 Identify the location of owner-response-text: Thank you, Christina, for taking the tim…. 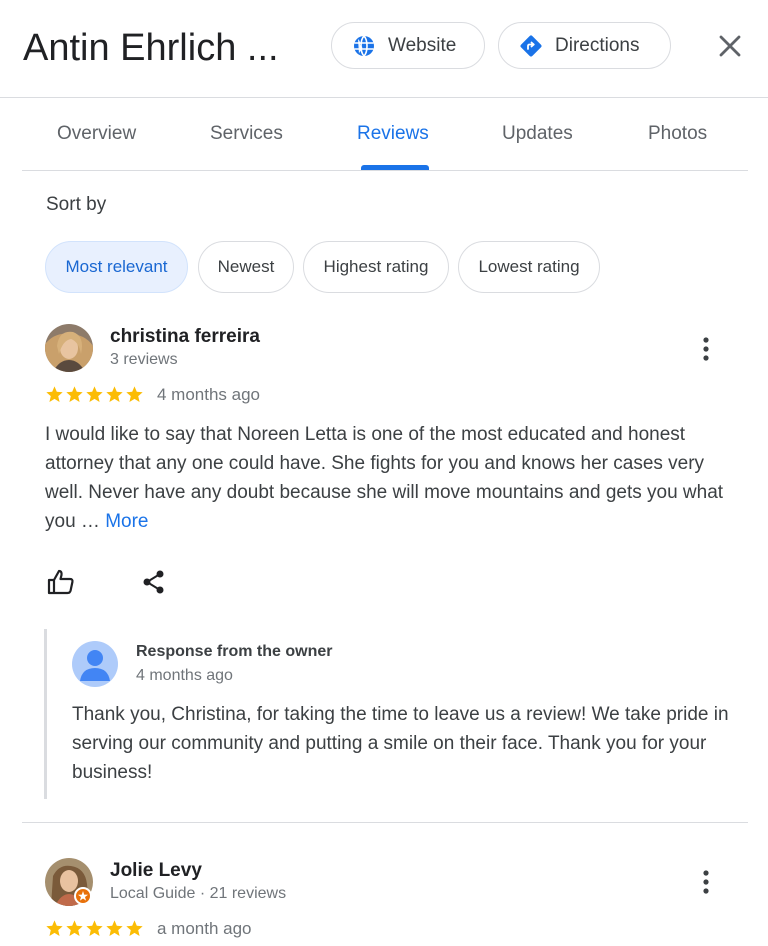
(400, 743).